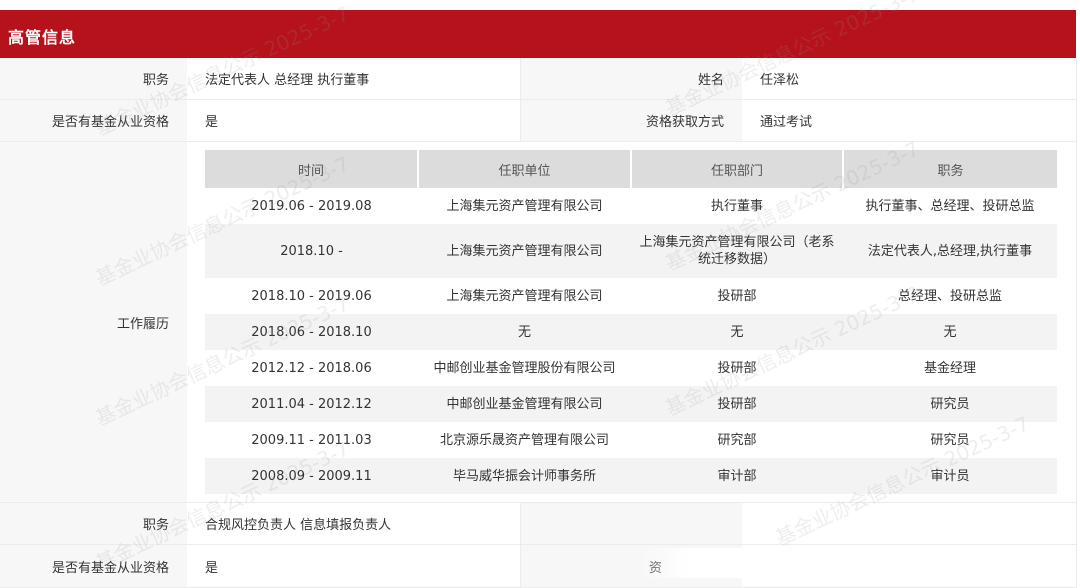  I want to click on exec1-qual-value: 是, so click(212, 122).